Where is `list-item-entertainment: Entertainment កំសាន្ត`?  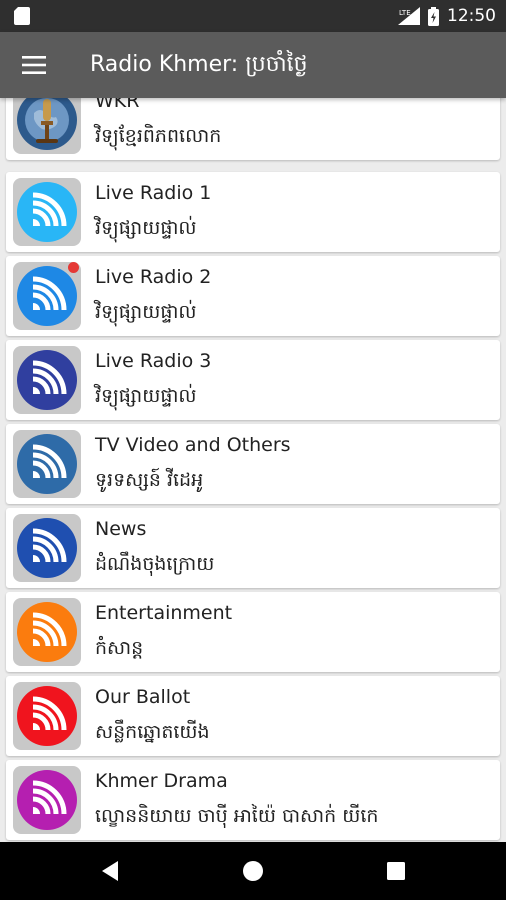 list-item-entertainment: Entertainment កំសាន្ត is located at coordinates (253, 632).